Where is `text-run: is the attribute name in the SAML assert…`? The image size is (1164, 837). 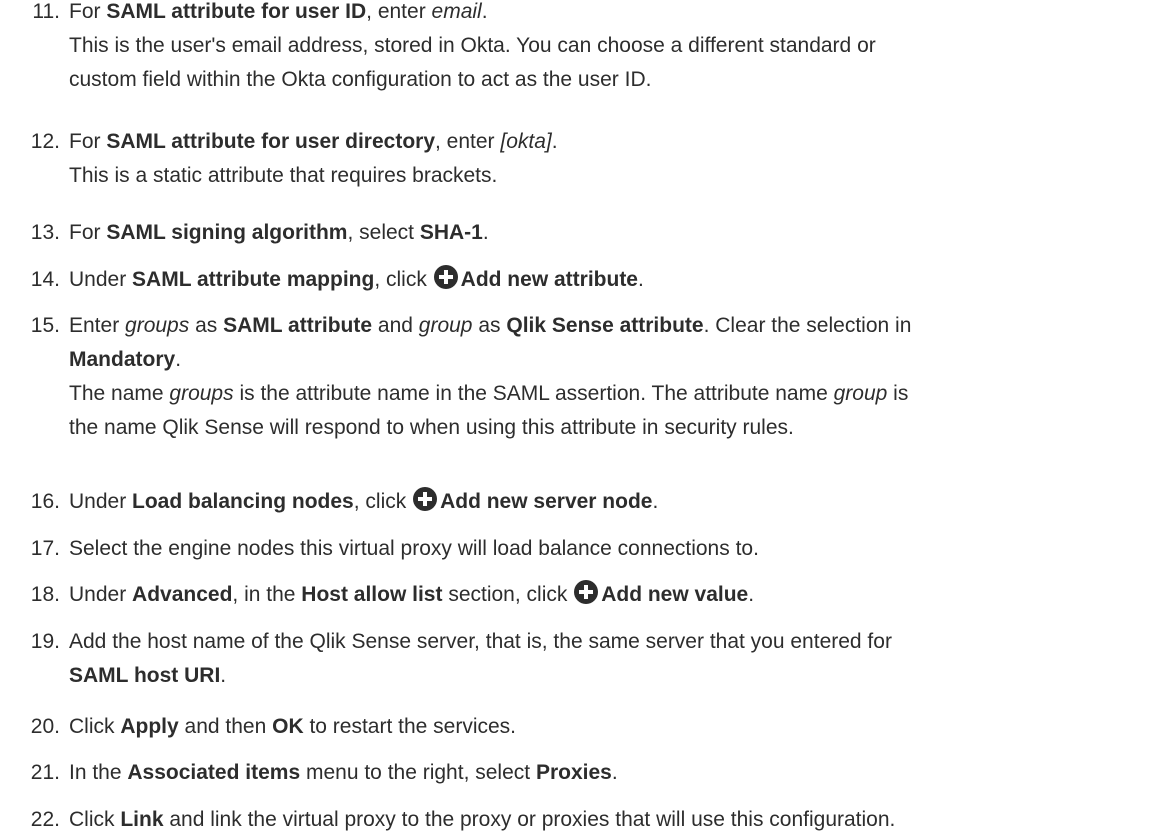
text-run: is the attribute name in the SAML assert… is located at coordinates (533, 393).